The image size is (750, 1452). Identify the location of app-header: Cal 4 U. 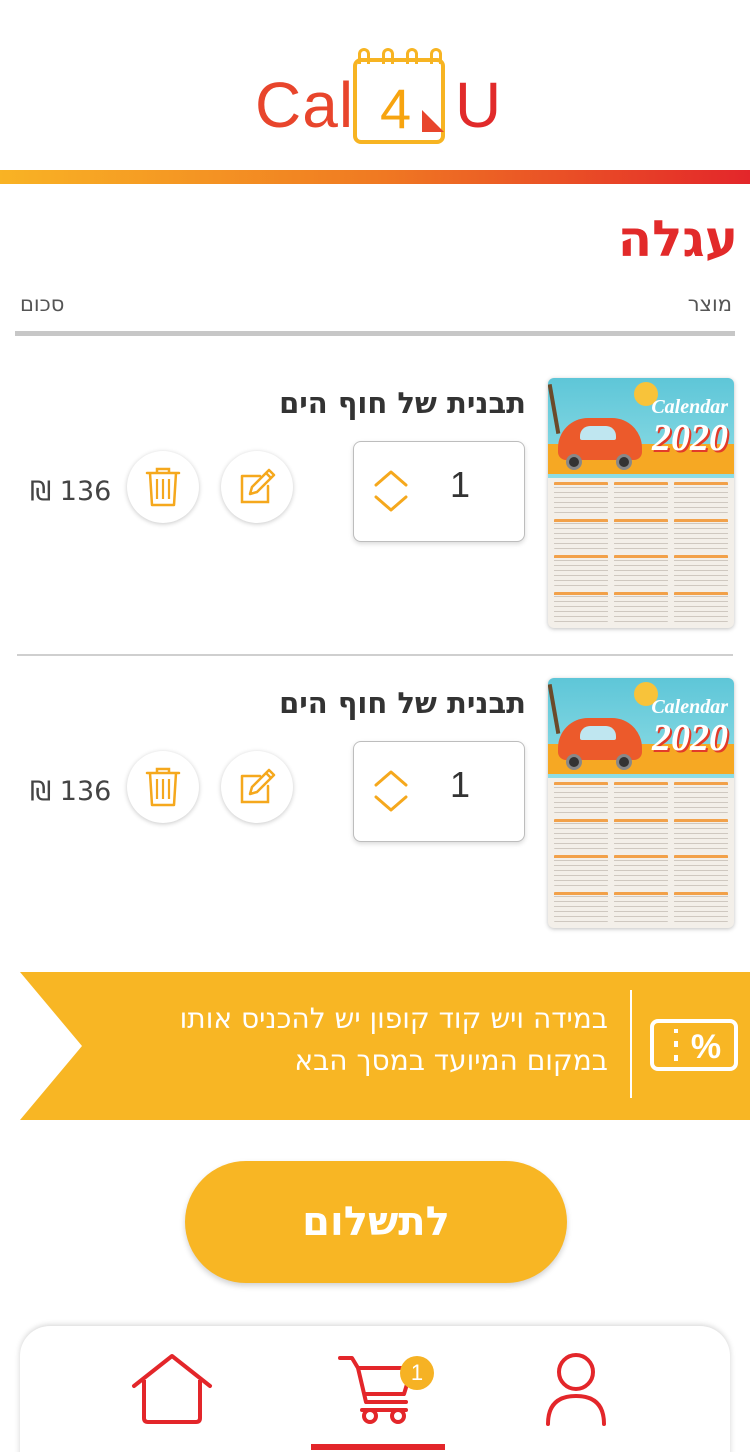
(375, 92).